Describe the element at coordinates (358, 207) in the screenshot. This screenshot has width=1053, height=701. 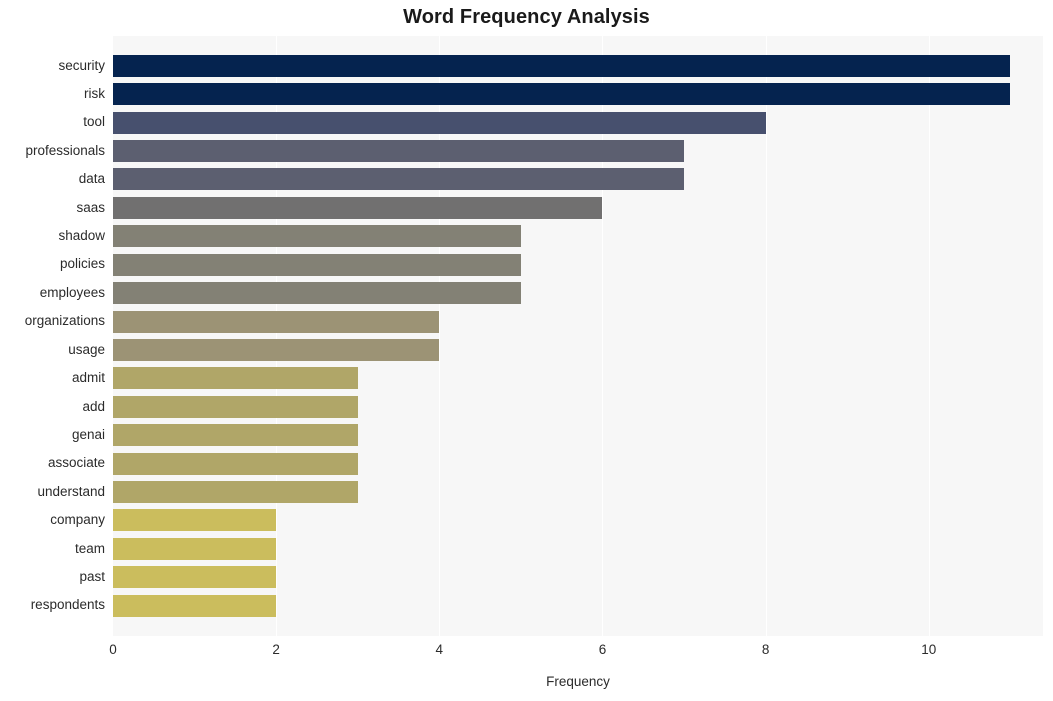
I see `bar-saas` at that location.